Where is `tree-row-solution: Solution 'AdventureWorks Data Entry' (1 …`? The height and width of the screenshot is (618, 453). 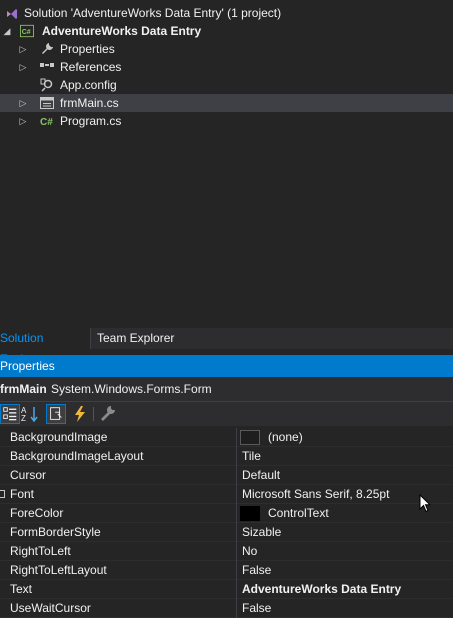
tree-row-solution: Solution 'AdventureWorks Data Entry' (1 … is located at coordinates (226, 13).